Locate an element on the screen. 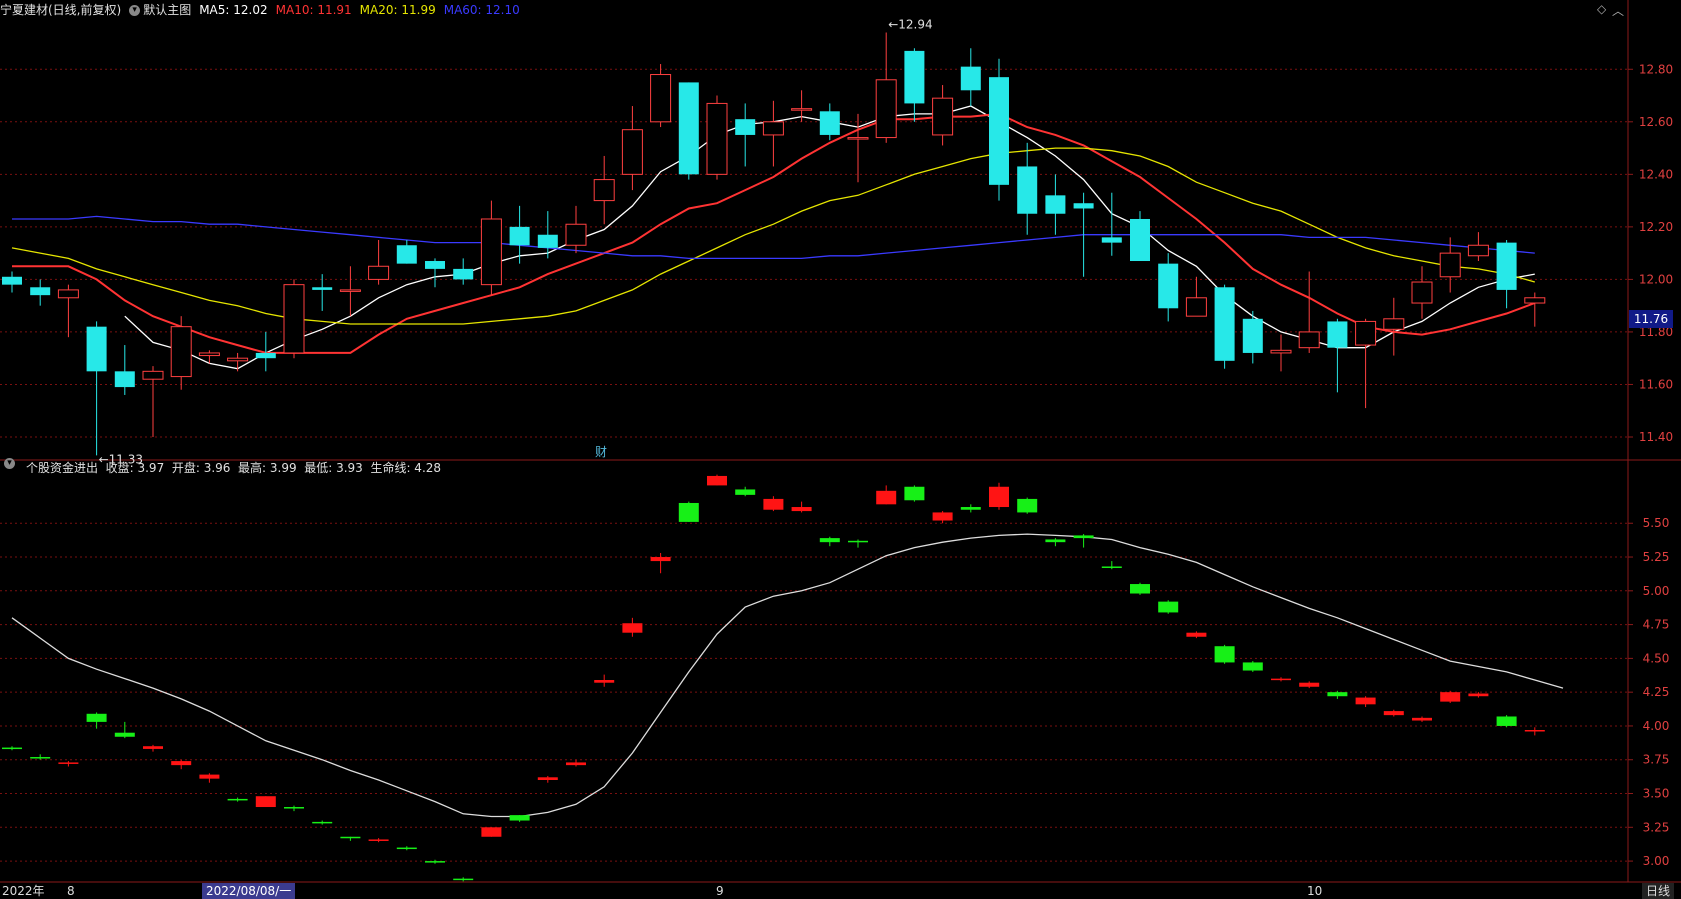 The image size is (1681, 899). diamond-icon: ◇ is located at coordinates (1601, 9).